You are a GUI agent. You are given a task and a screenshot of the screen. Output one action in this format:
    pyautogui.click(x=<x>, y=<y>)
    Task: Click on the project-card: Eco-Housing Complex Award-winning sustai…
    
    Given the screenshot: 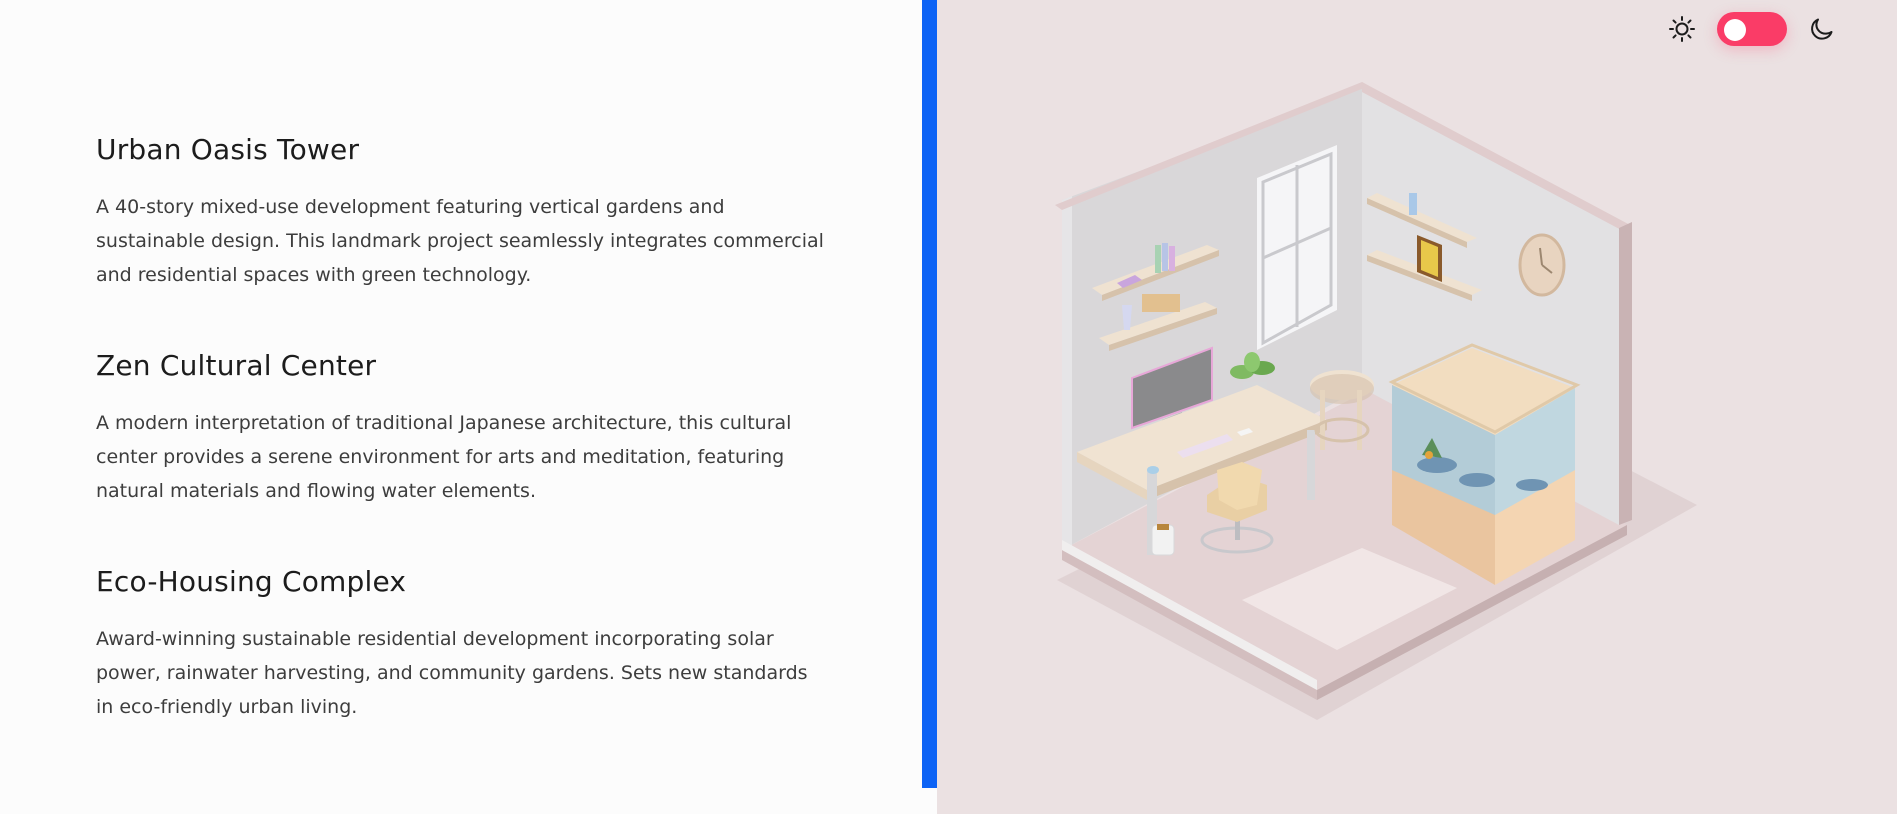 What is the action you would take?
    pyautogui.click(x=466, y=642)
    